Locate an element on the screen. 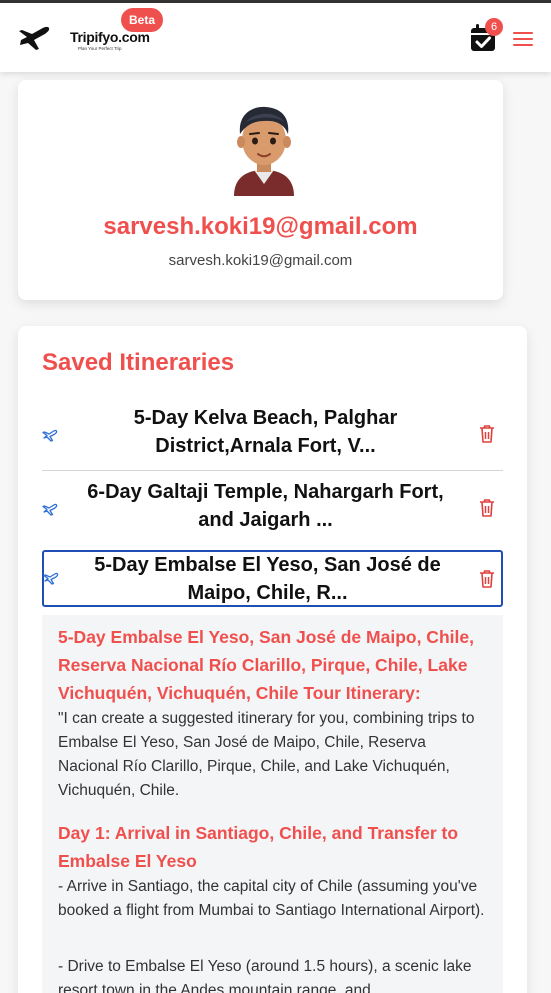 The height and width of the screenshot is (993, 551). airplane-logo-icon is located at coordinates (34, 38).